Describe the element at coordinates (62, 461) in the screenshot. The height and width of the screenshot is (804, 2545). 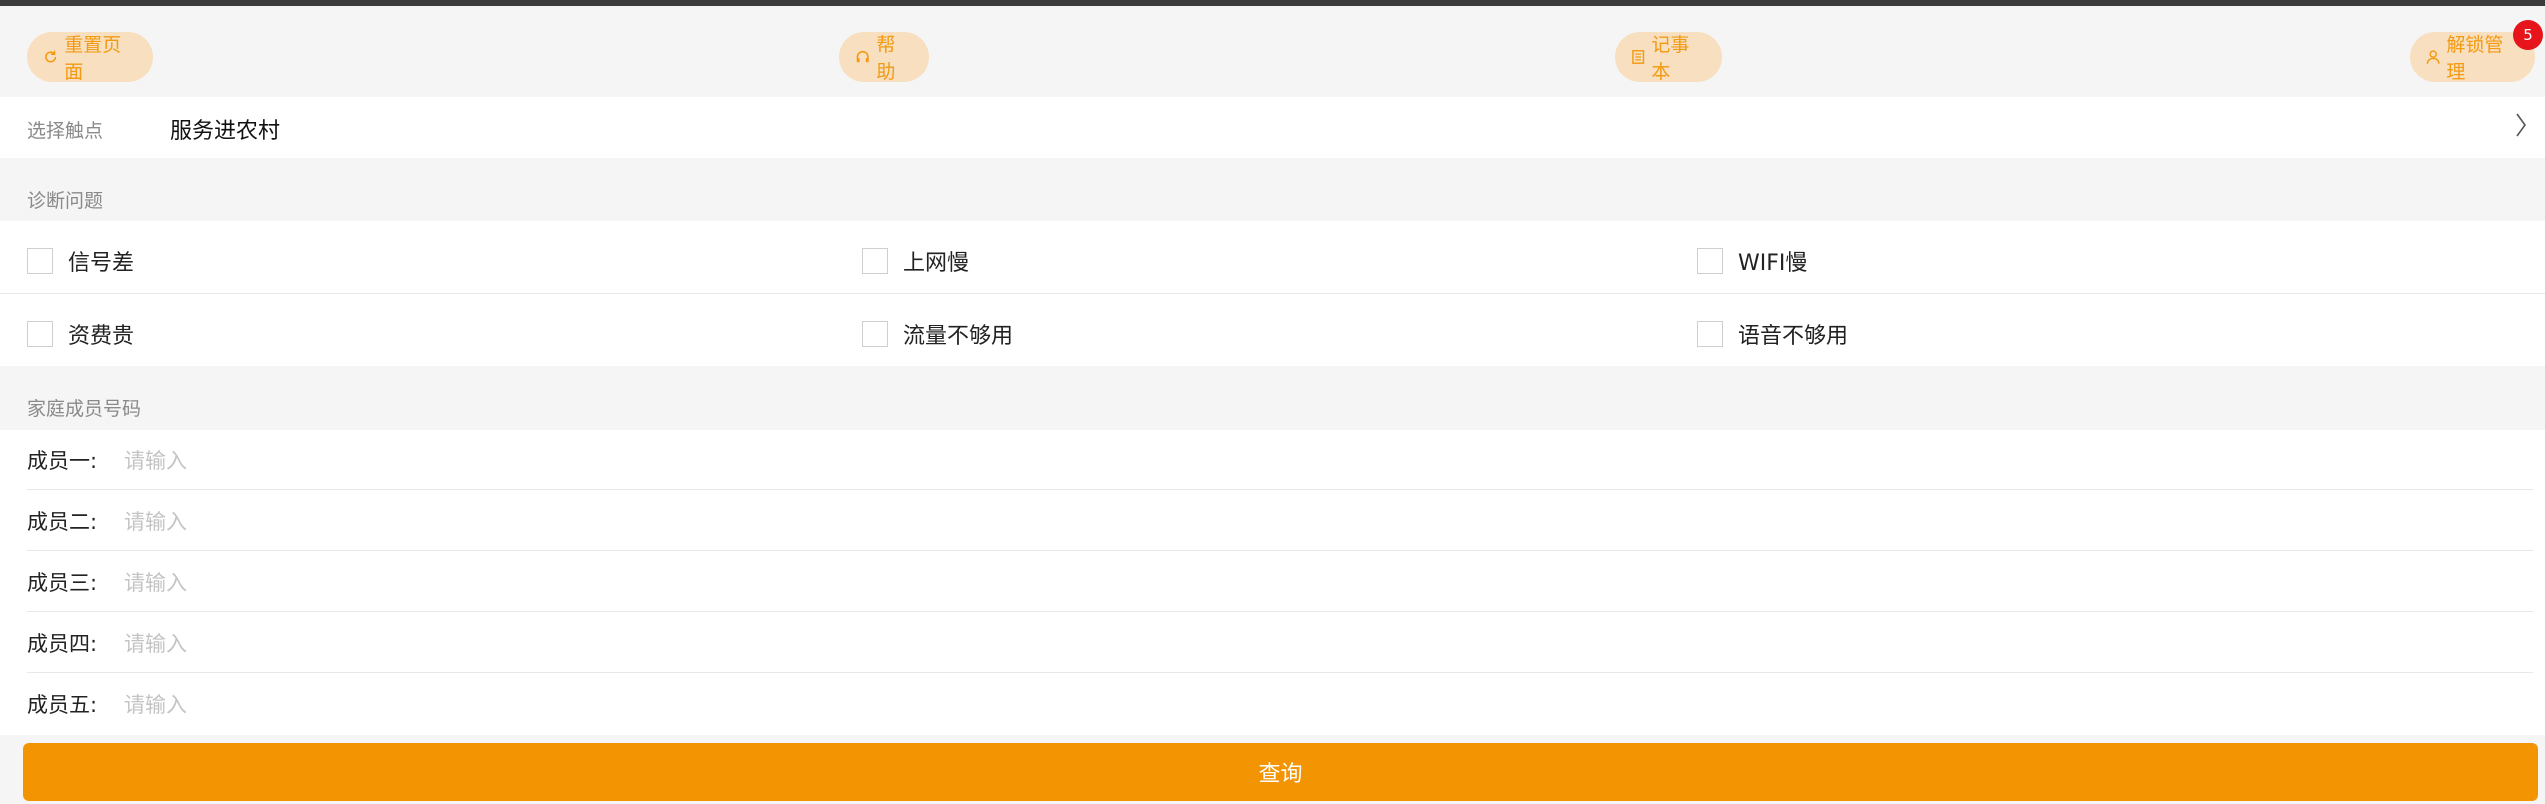
I see `member-label: 成员一:` at that location.